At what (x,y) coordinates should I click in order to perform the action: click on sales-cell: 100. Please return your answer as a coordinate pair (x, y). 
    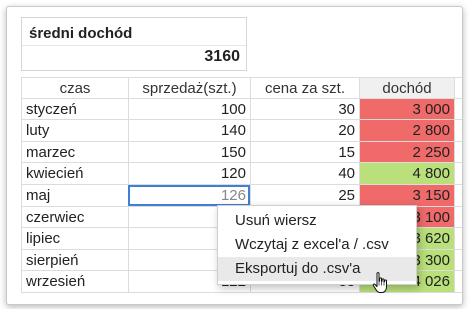
    Looking at the image, I should click on (189, 109).